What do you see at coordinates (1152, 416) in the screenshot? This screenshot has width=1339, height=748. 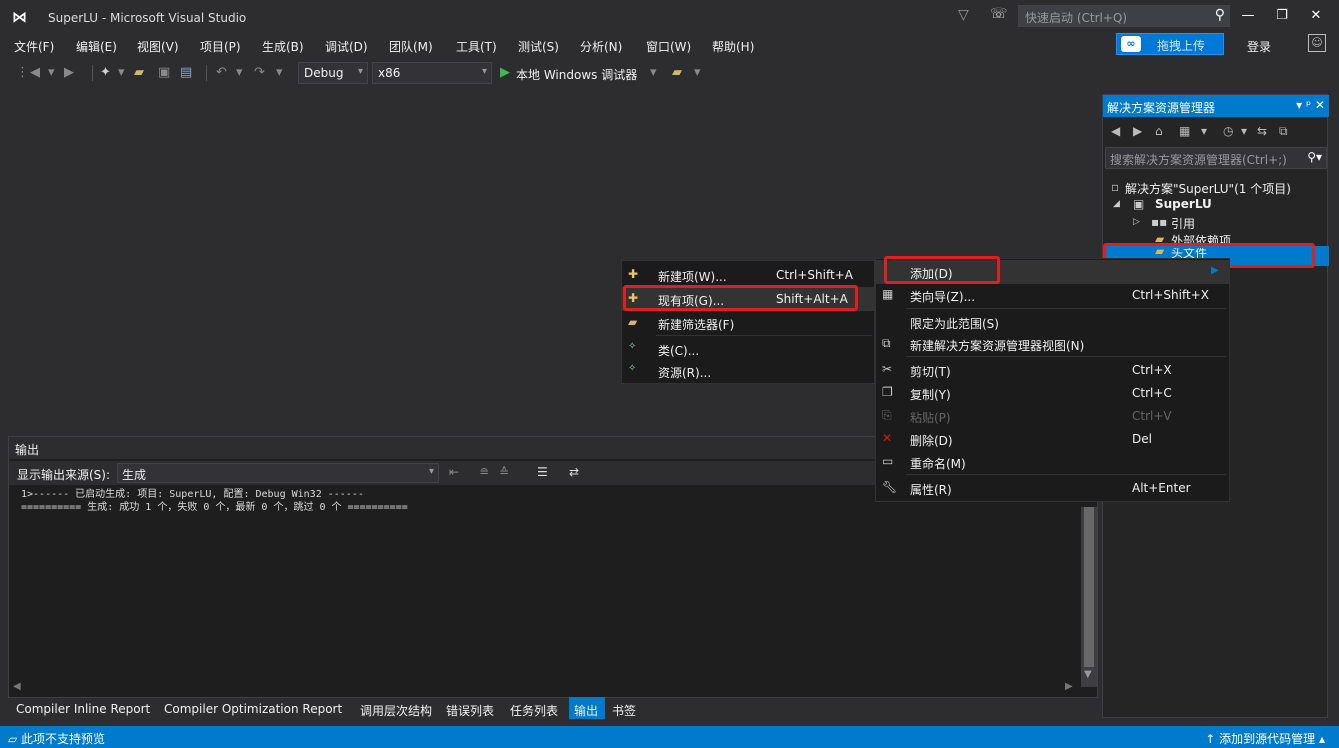 I see `menu-item-shortcut: Ctrl+V` at bounding box center [1152, 416].